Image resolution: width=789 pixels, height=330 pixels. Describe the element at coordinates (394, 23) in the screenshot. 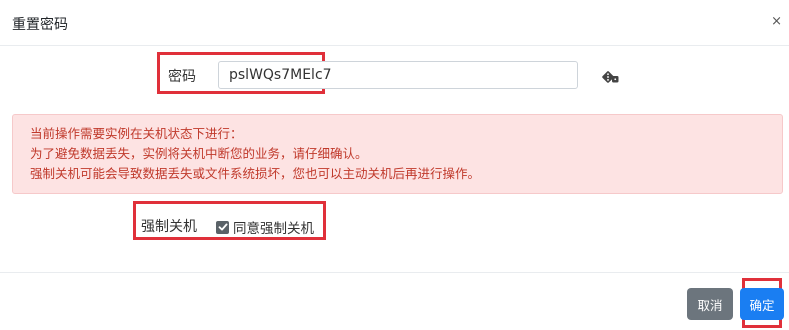

I see `dialog-header: 重置密码 ×` at that location.